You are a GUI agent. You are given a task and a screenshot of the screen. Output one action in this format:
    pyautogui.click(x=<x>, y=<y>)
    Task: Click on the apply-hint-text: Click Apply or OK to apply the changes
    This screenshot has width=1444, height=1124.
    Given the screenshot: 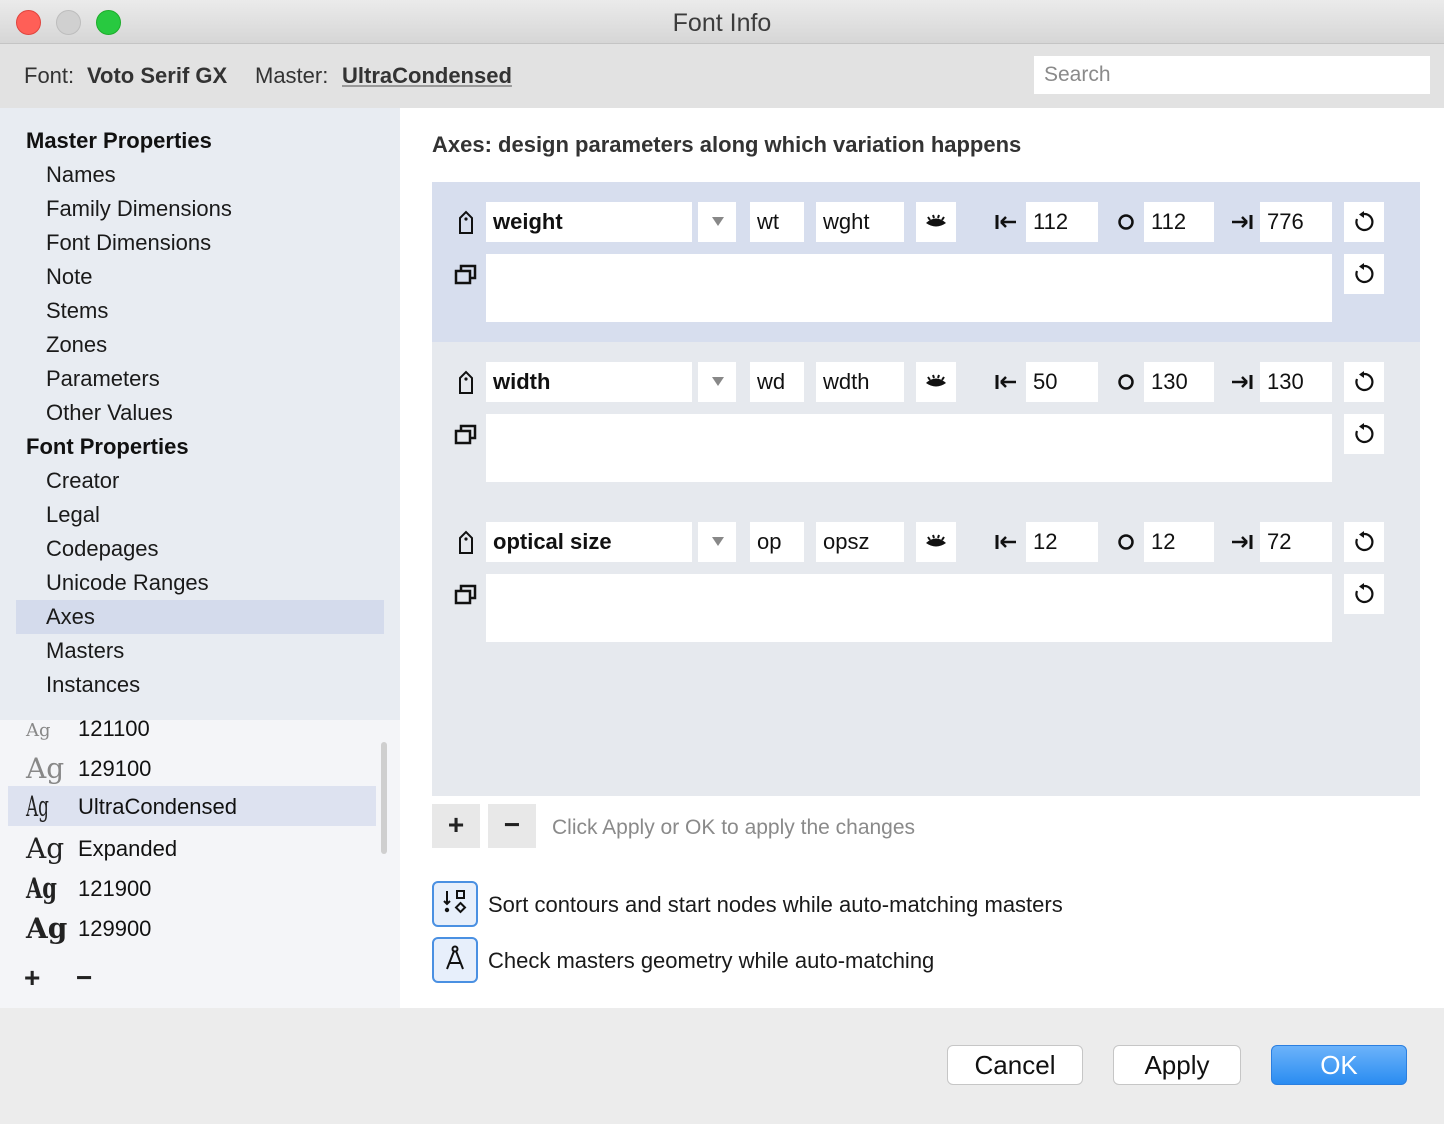 What is the action you would take?
    pyautogui.click(x=734, y=827)
    